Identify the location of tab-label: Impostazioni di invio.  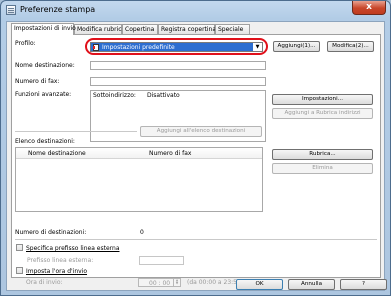
(45, 28).